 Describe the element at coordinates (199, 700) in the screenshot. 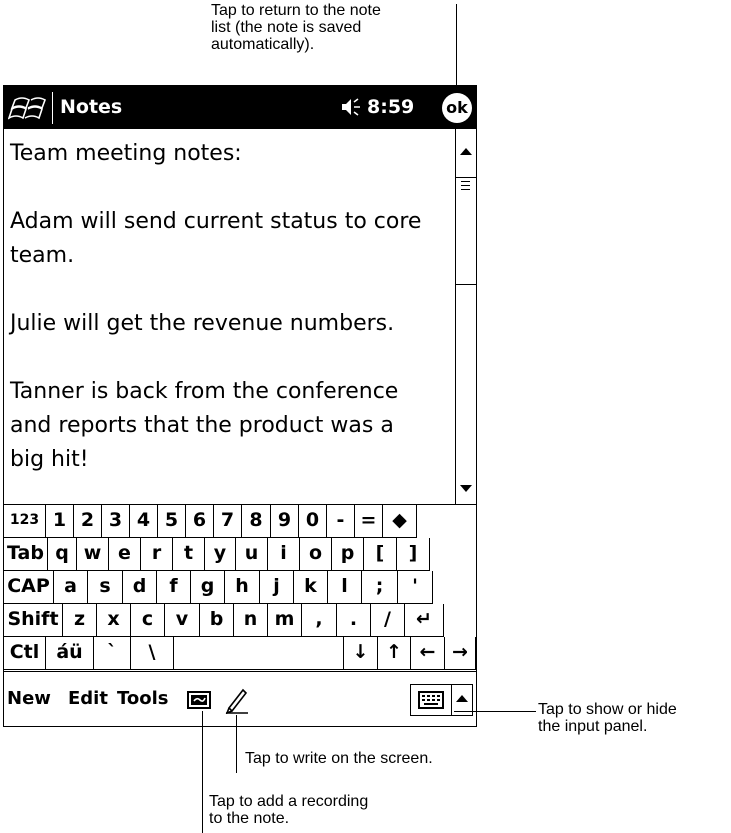

I see `recording-icon` at that location.